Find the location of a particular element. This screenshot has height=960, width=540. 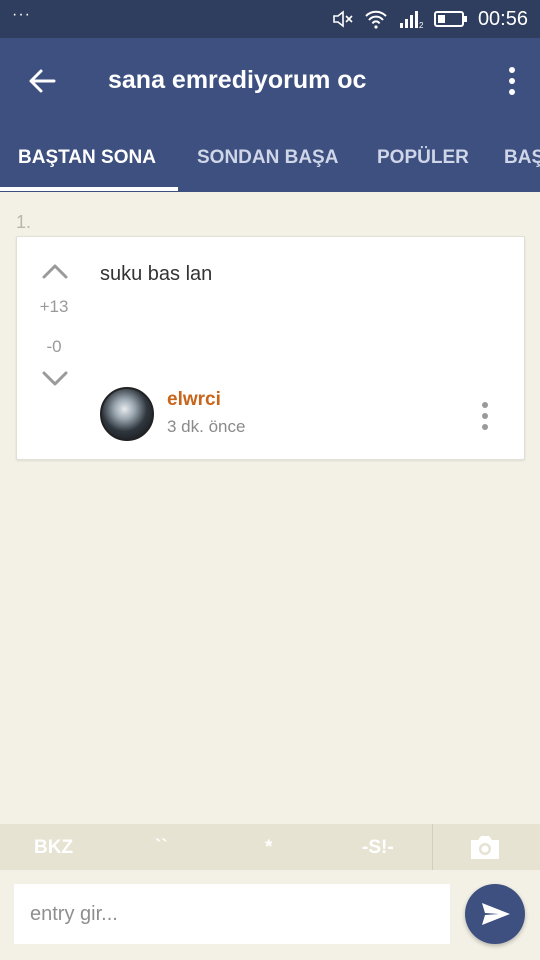

backtick-button: `` is located at coordinates (161, 847).